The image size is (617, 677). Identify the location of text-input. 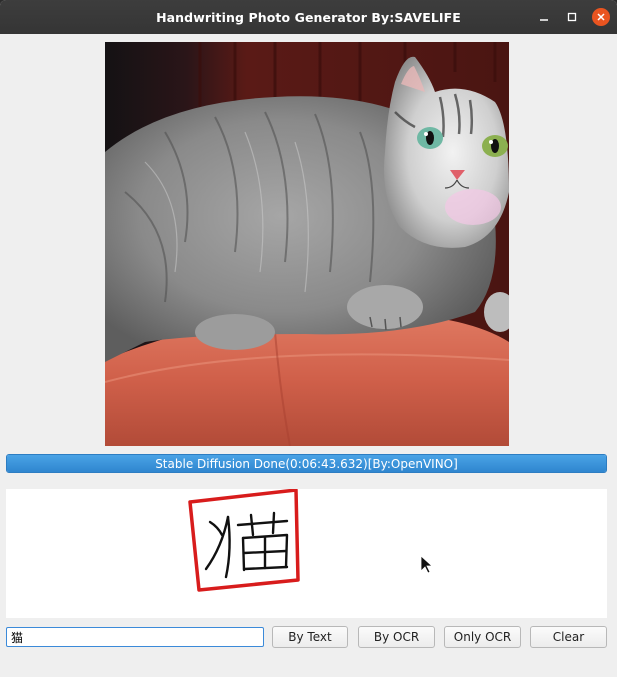
(135, 637).